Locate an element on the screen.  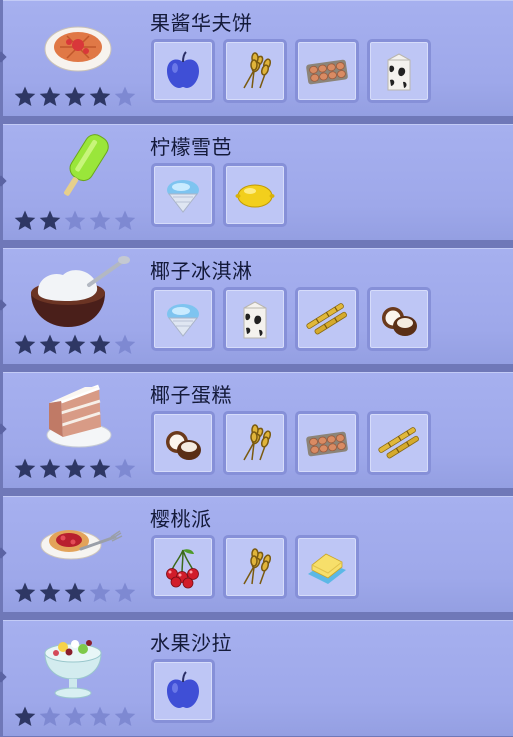
cherry-pie-icon is located at coordinates (78, 540).